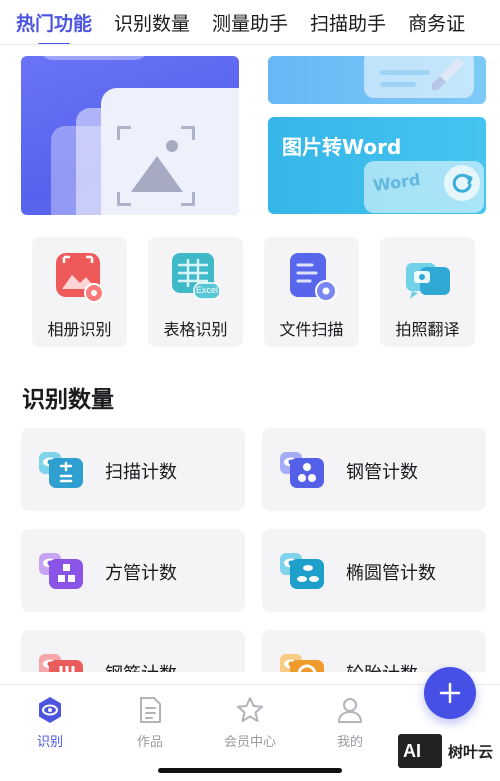 Image resolution: width=500 pixels, height=781 pixels. I want to click on count-card-oval-pipe: 椭圆管计数, so click(374, 570).